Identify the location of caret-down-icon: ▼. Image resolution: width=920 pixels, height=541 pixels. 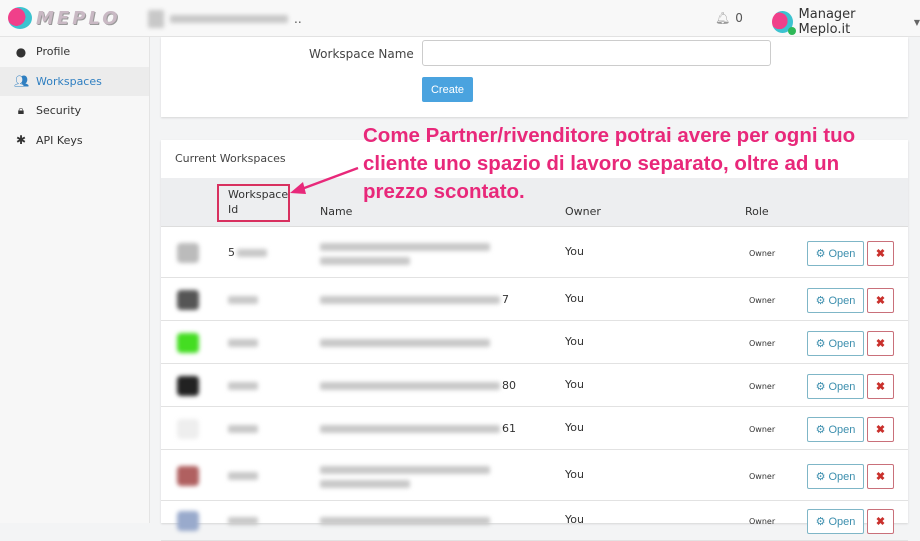
(916, 22).